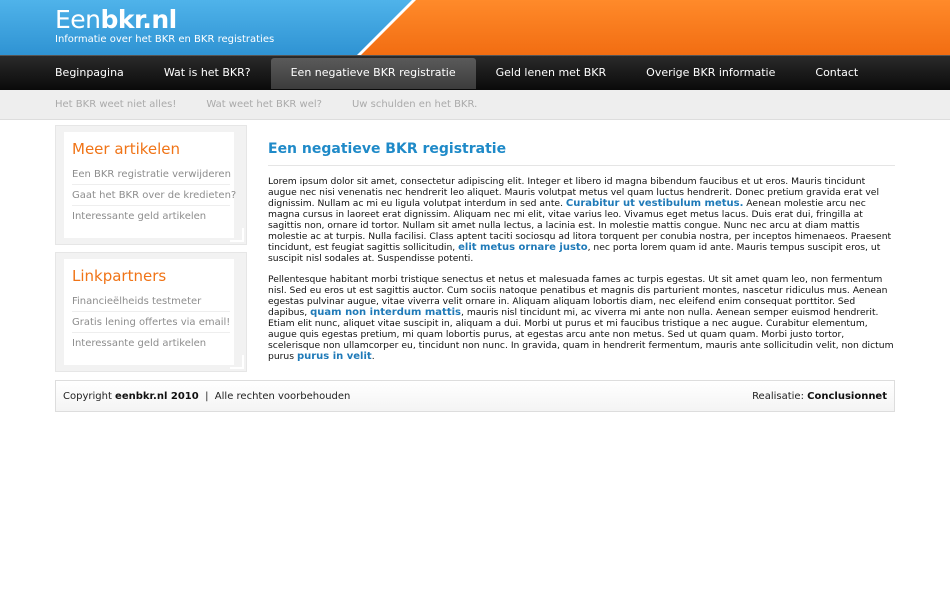 This screenshot has width=950, height=600. I want to click on nav-item-negatieve-registratie: Een negatieve BKR registratie, so click(373, 73).